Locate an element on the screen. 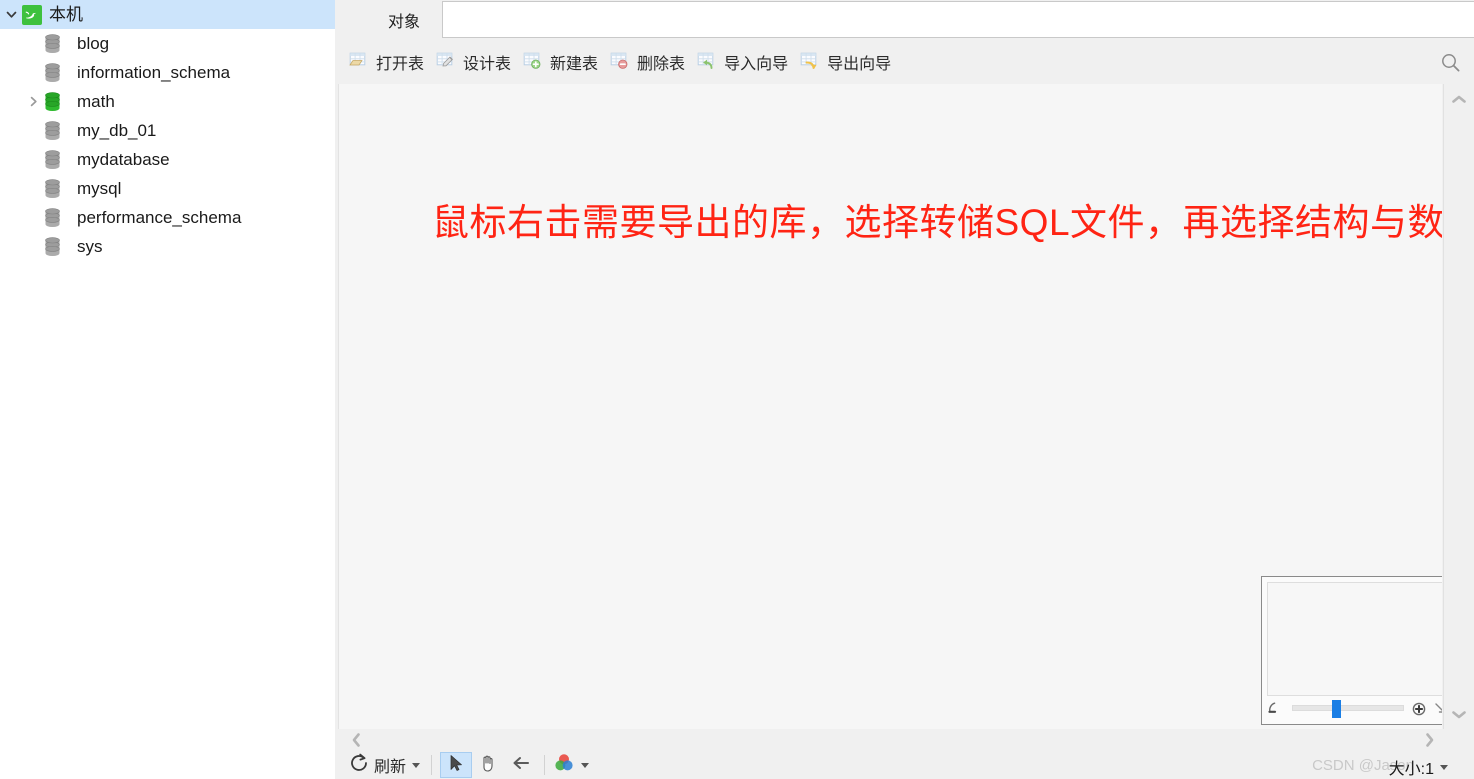 The image size is (1474, 779). toolbar-buttons: 打开表 设计表 新建表 删除表 导入向导 导出向导 is located at coordinates (622, 61).